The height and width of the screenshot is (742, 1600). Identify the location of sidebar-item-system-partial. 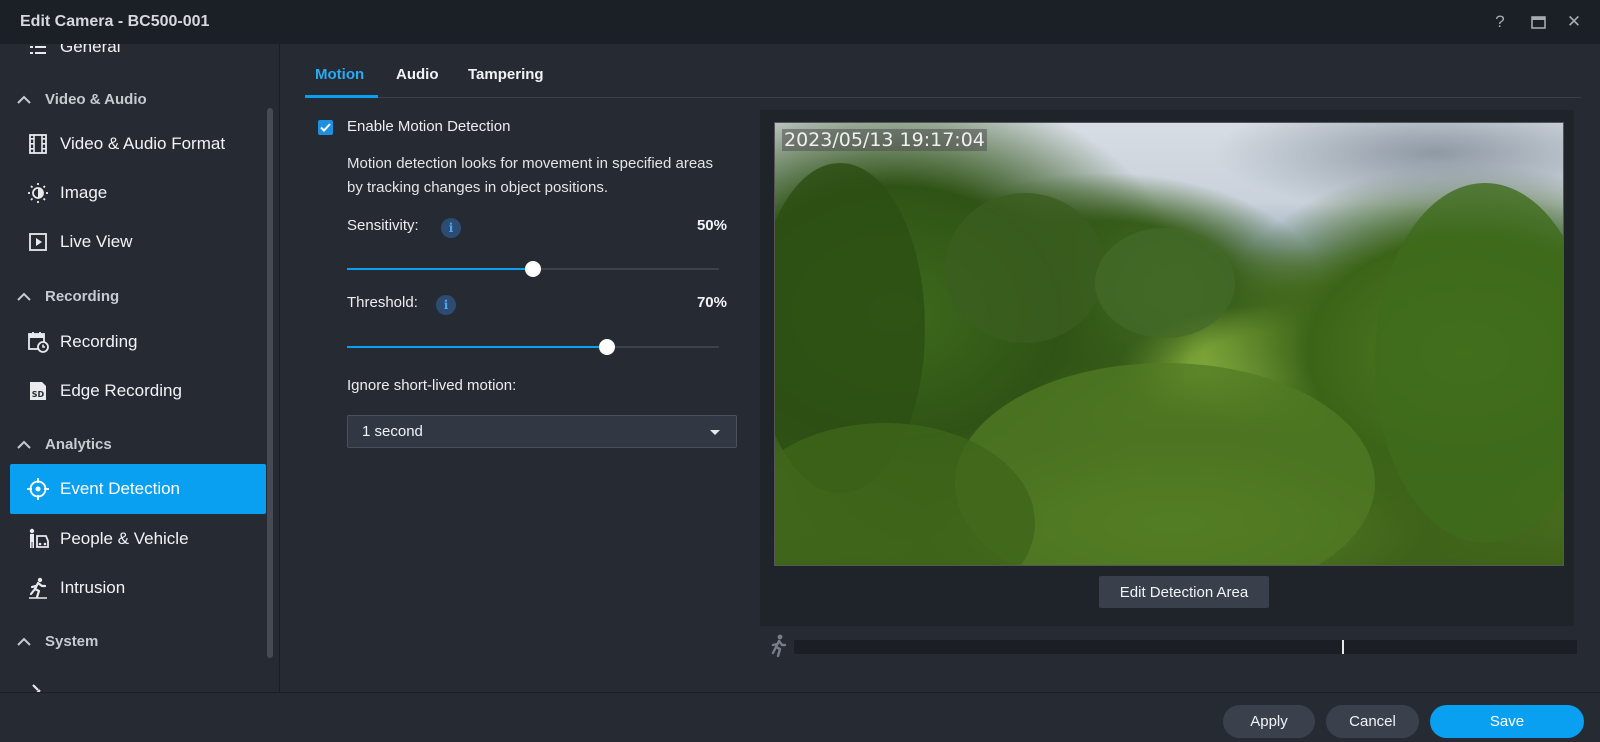
(138, 679).